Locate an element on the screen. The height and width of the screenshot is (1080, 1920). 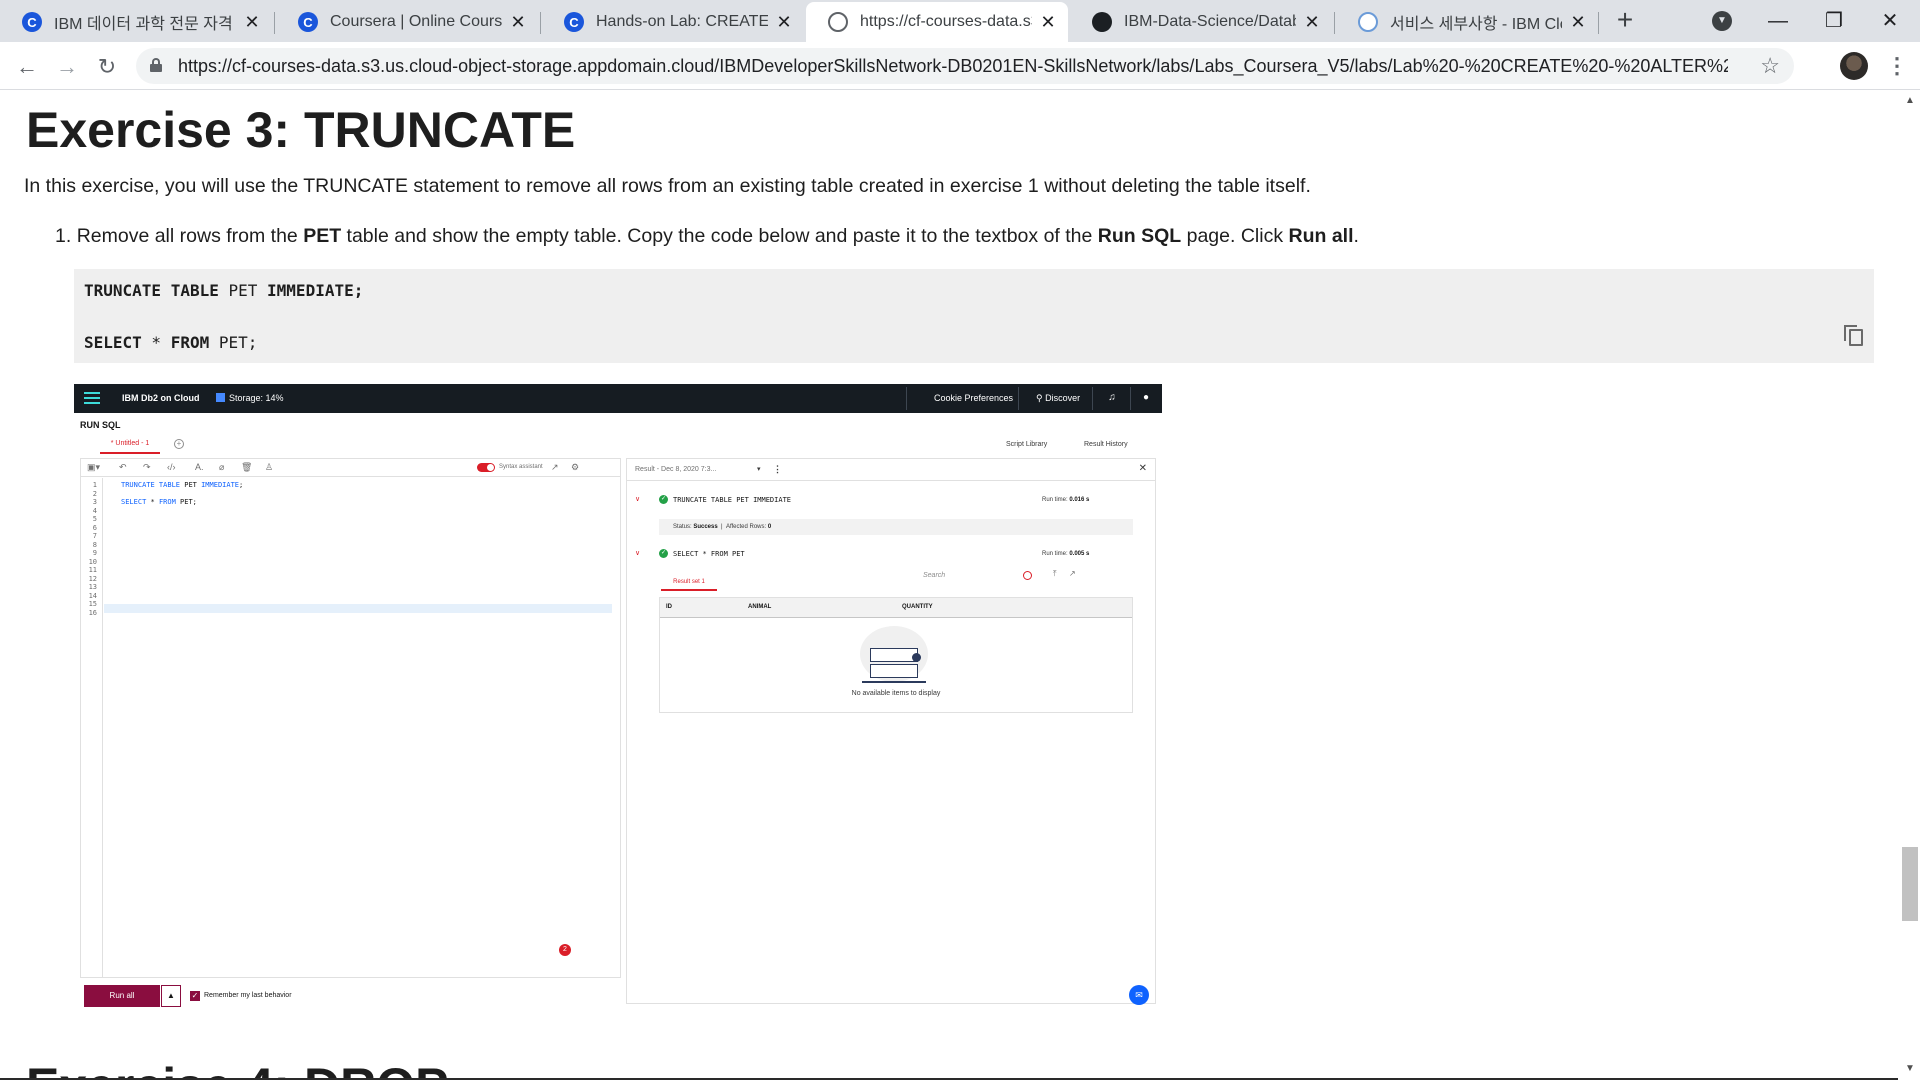
browser-tab-6: 서비스 세부사항 - IBM Clo ✕ is located at coordinates (1467, 22).